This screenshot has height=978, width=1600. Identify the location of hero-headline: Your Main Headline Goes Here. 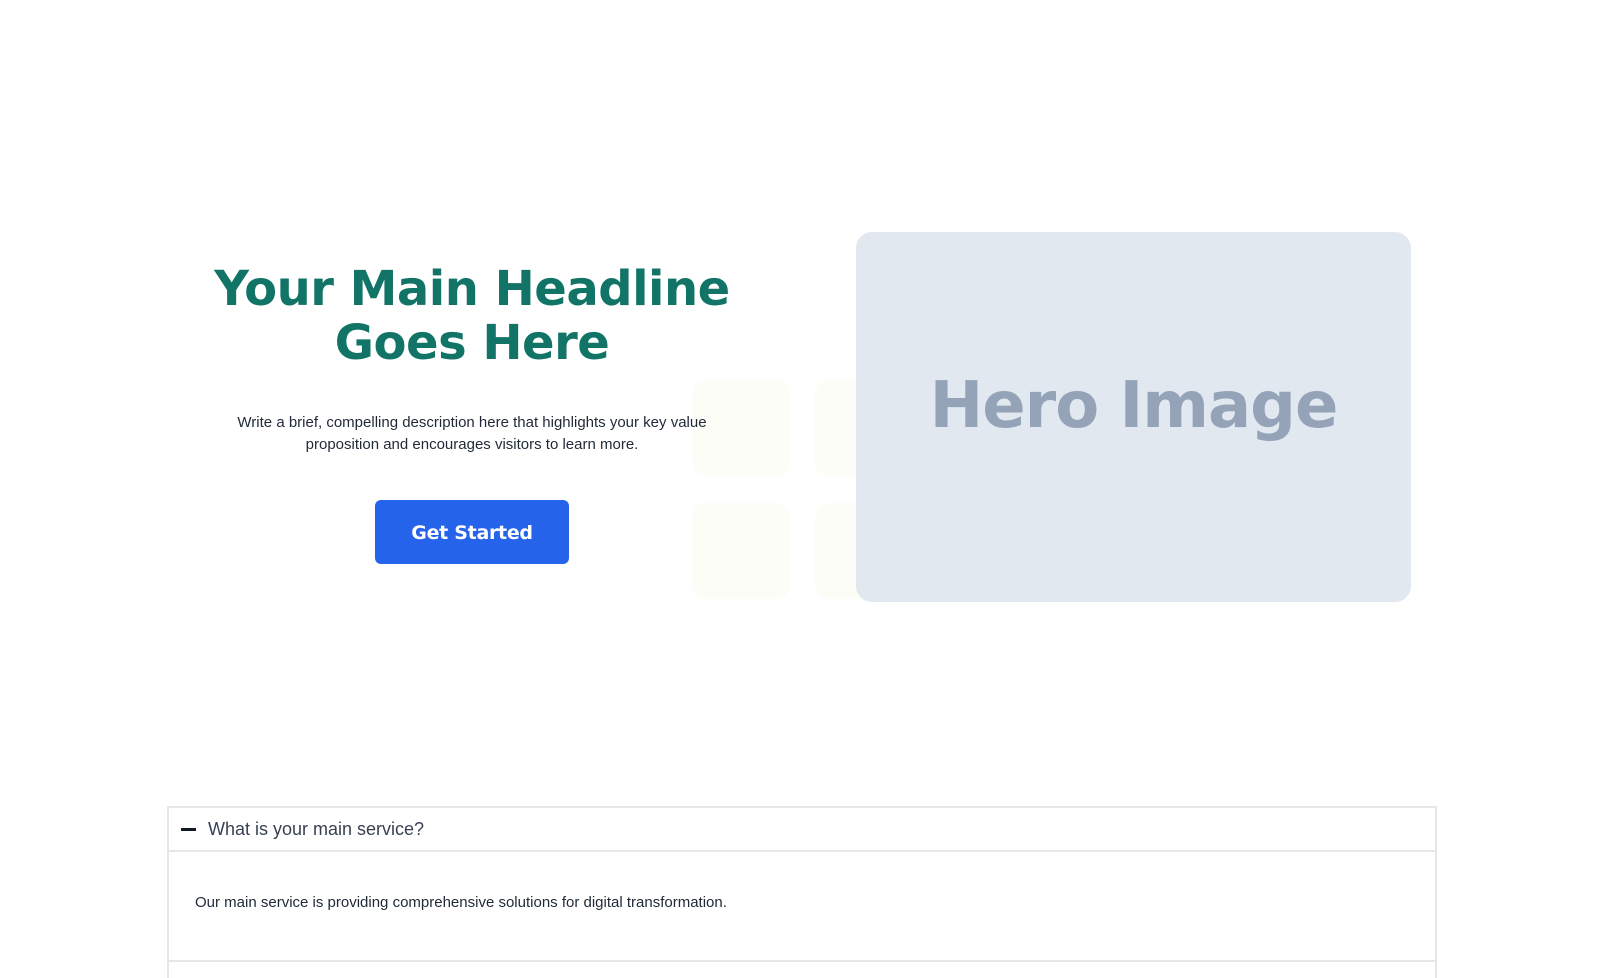
(472, 316).